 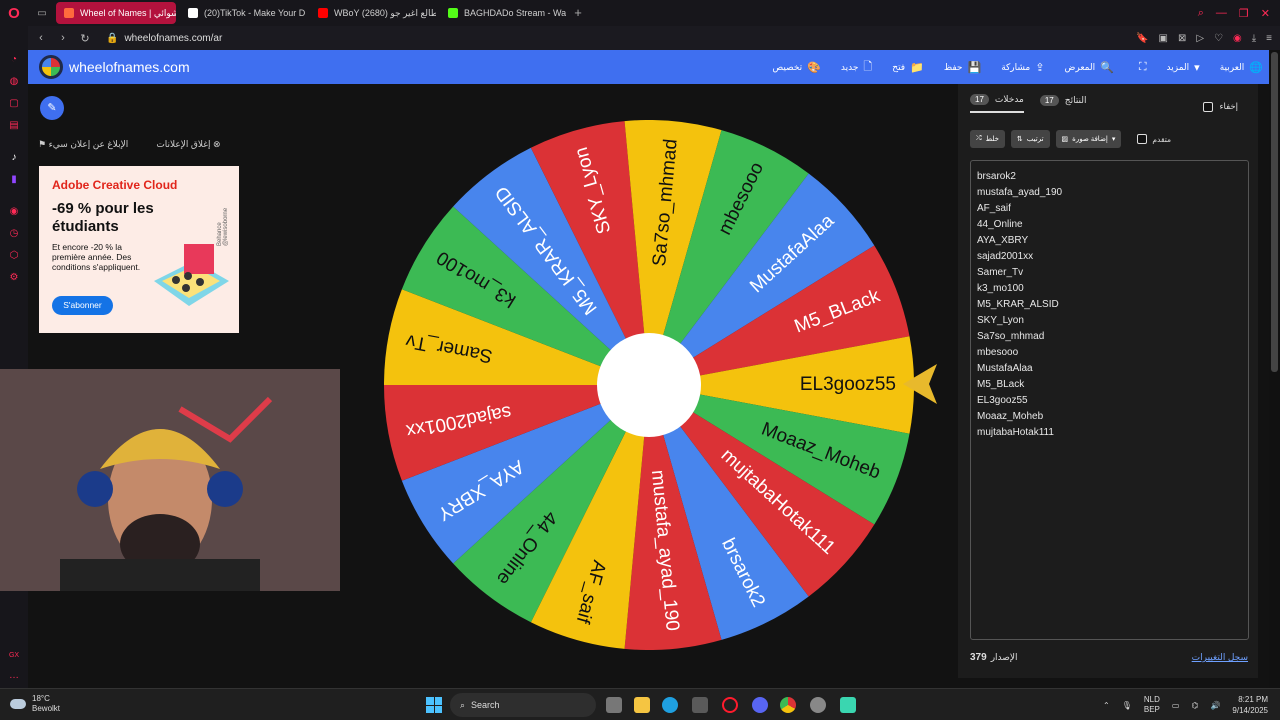 What do you see at coordinates (760, 705) in the screenshot?
I see `discord-icon` at bounding box center [760, 705].